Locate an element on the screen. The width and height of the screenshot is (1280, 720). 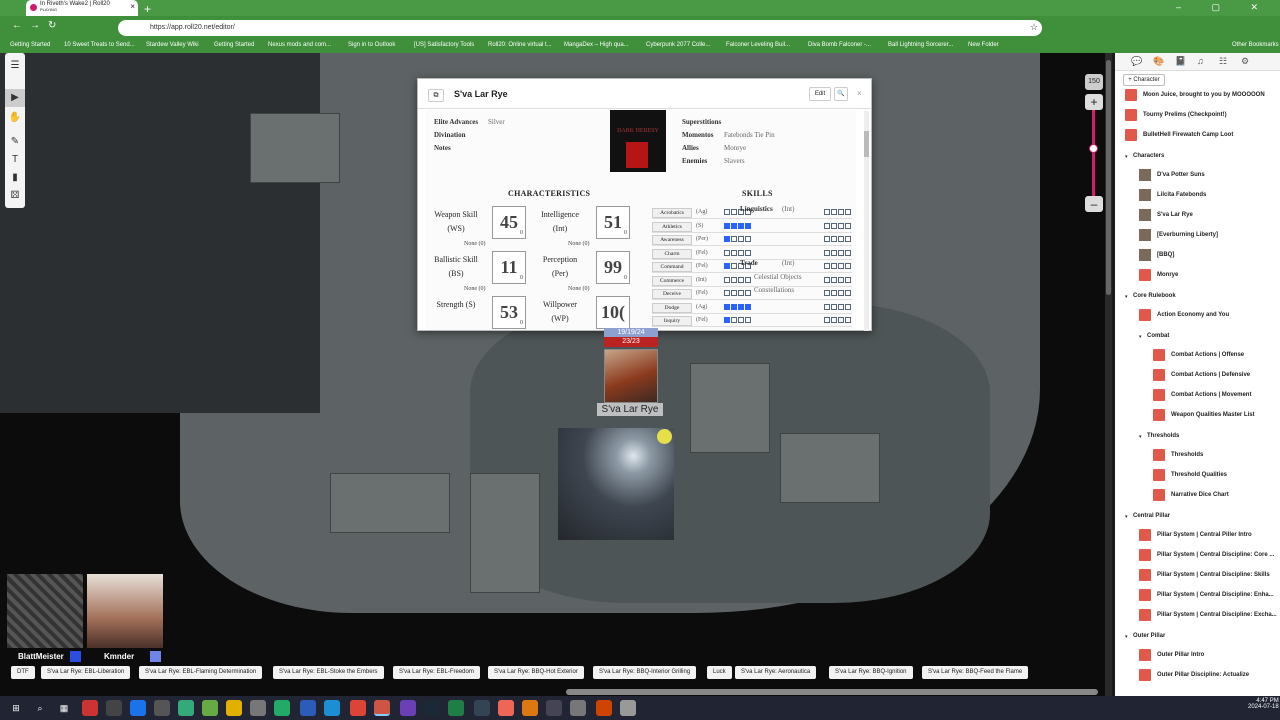
forward-icon: → is located at coordinates (35, 25).